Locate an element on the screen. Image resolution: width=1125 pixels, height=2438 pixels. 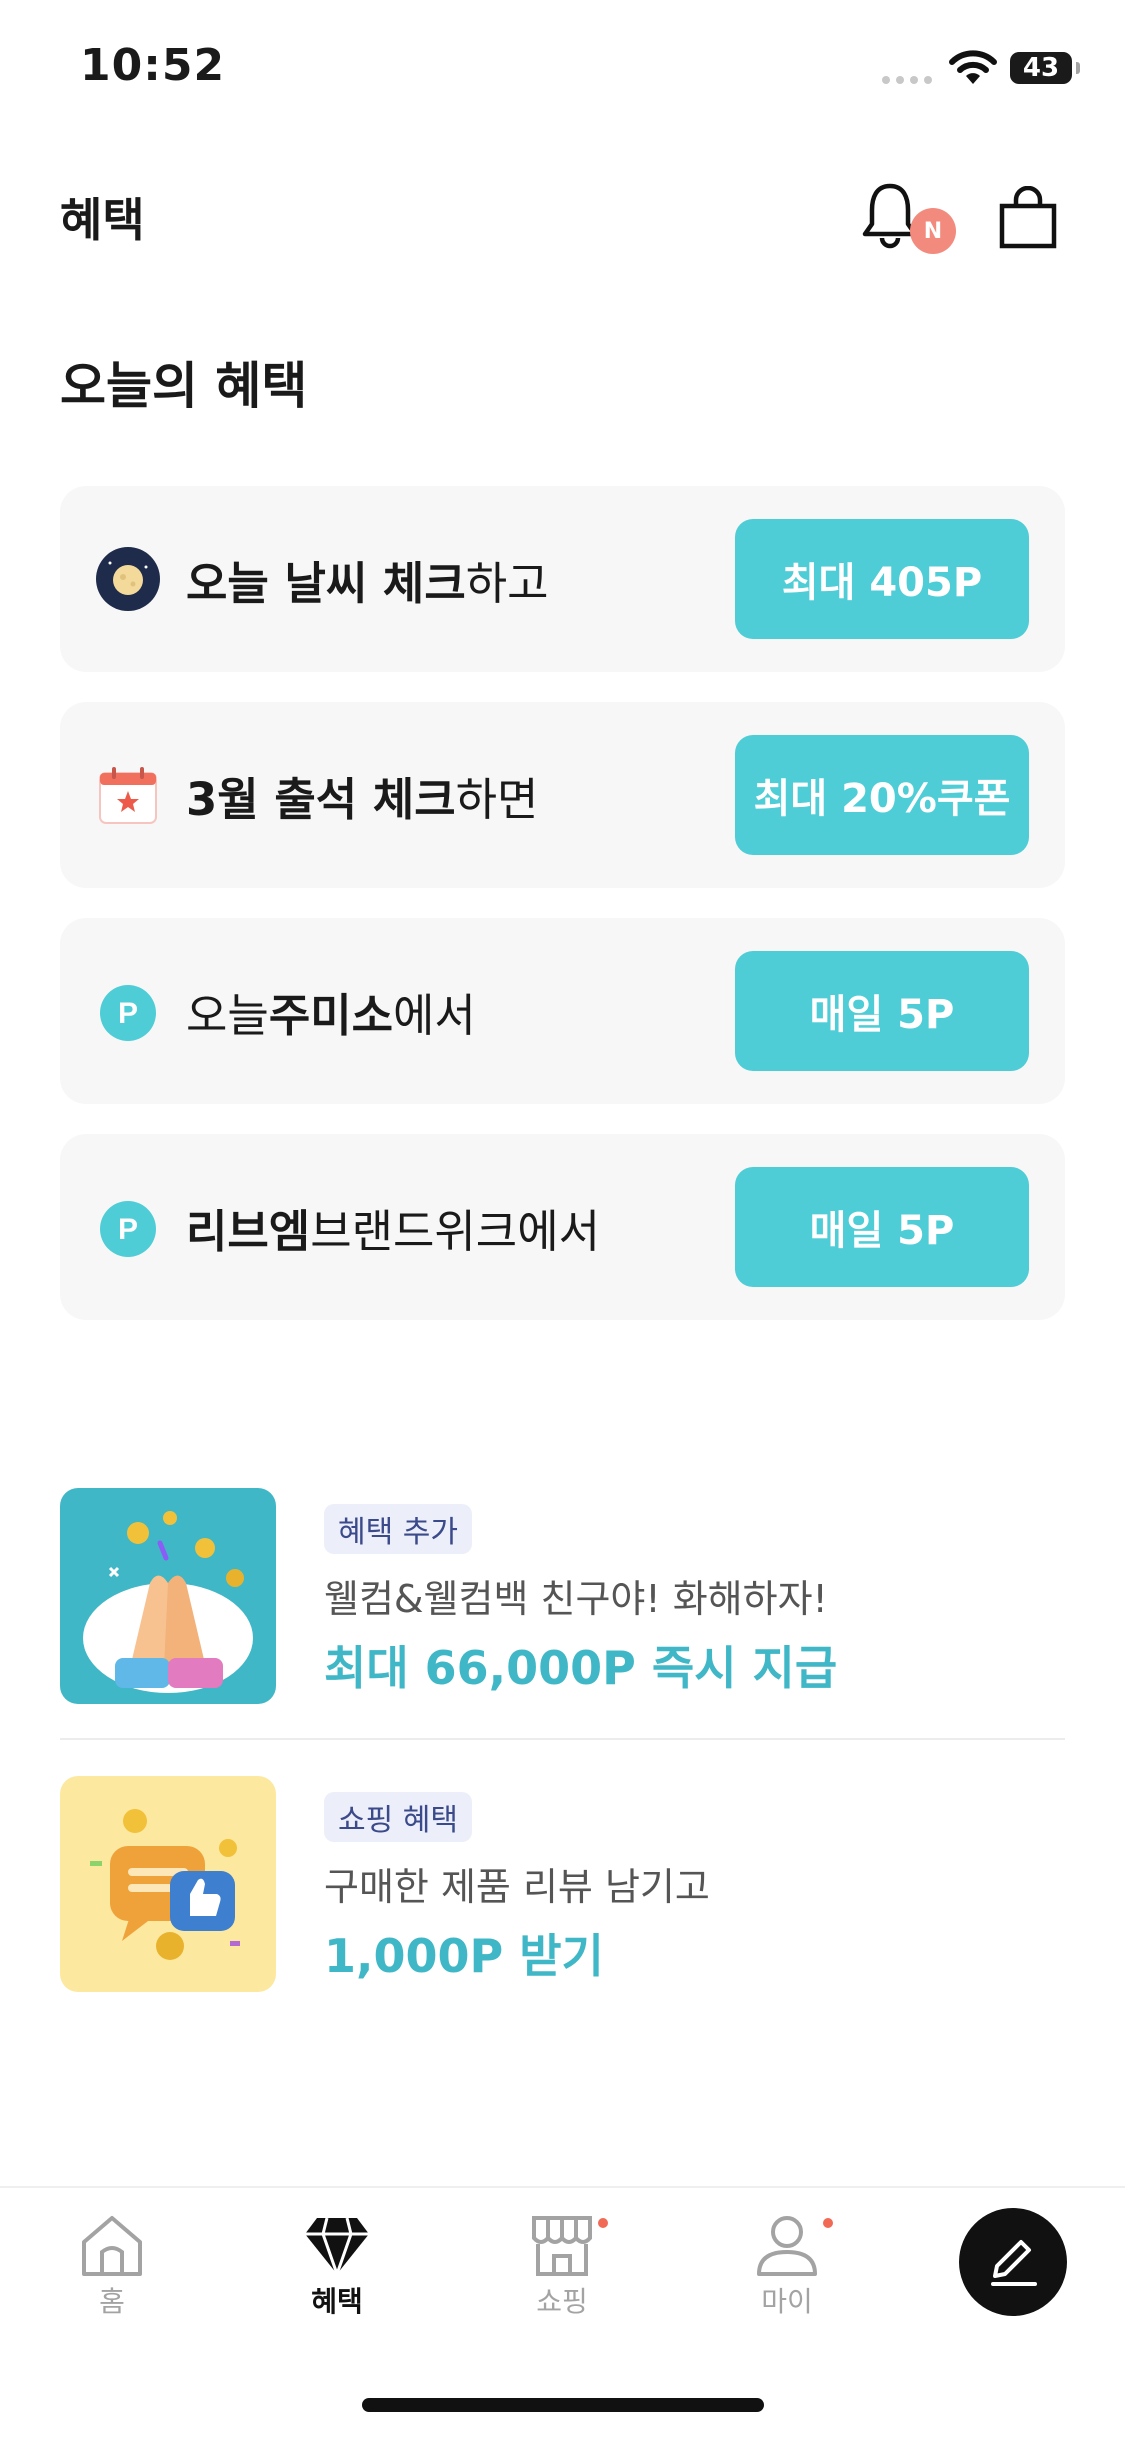
tab-shopping: 쇼핑 is located at coordinates (562, 2266).